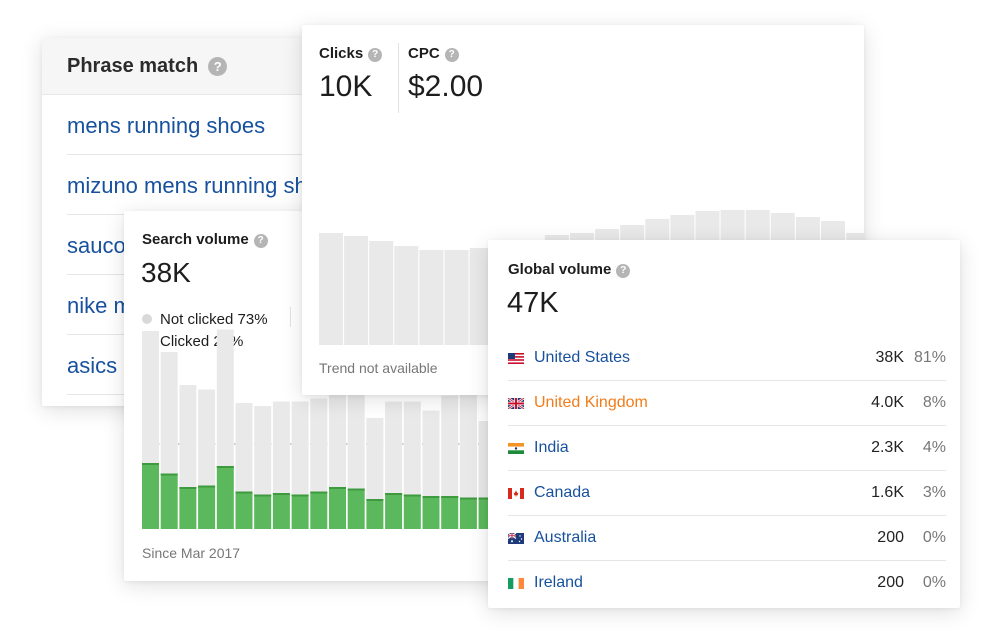 The height and width of the screenshot is (644, 1000). I want to click on country-volume: 4.0K, so click(887, 402).